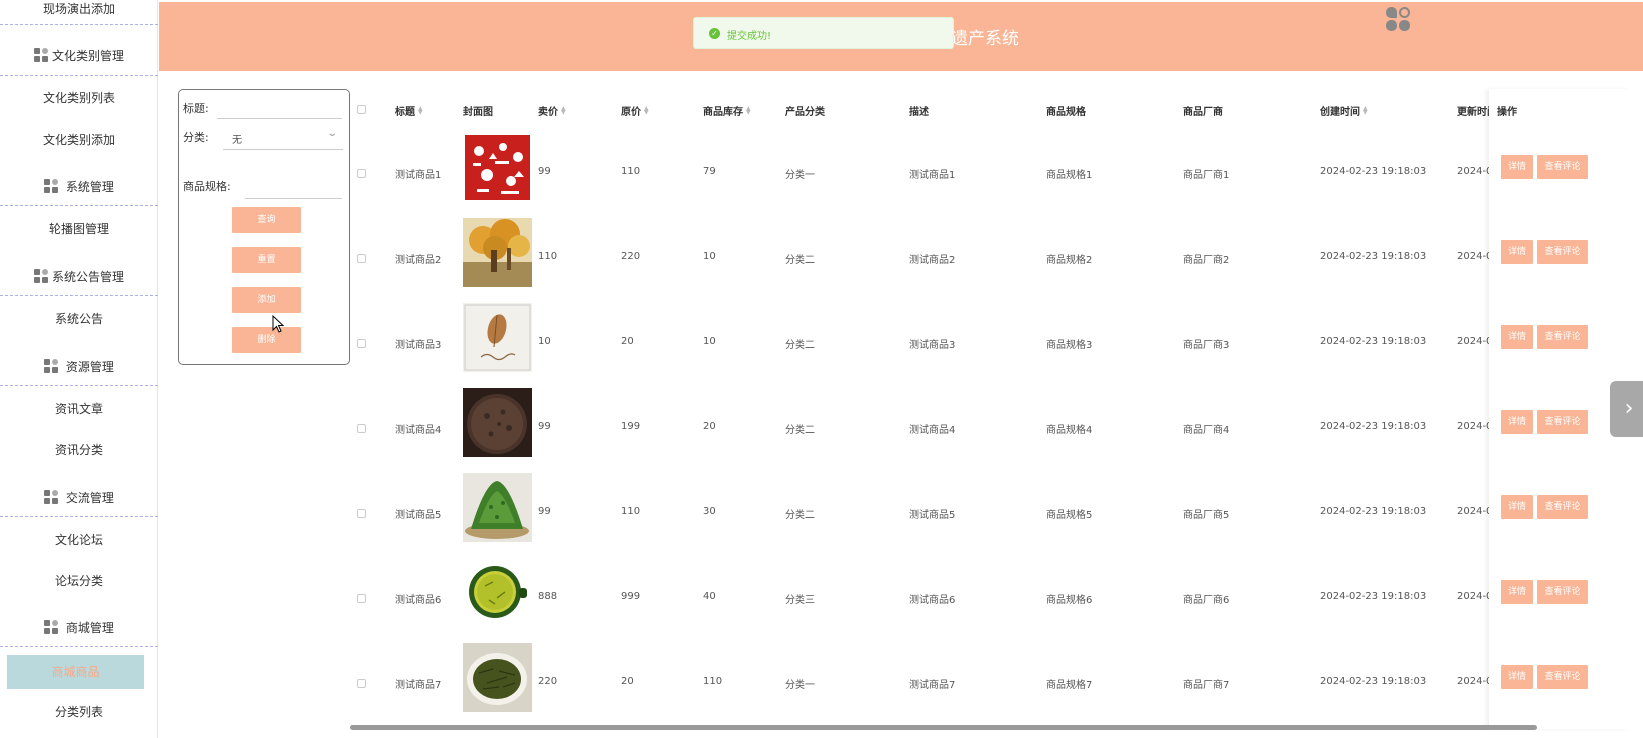  I want to click on category-select-value: 无, so click(237, 140).